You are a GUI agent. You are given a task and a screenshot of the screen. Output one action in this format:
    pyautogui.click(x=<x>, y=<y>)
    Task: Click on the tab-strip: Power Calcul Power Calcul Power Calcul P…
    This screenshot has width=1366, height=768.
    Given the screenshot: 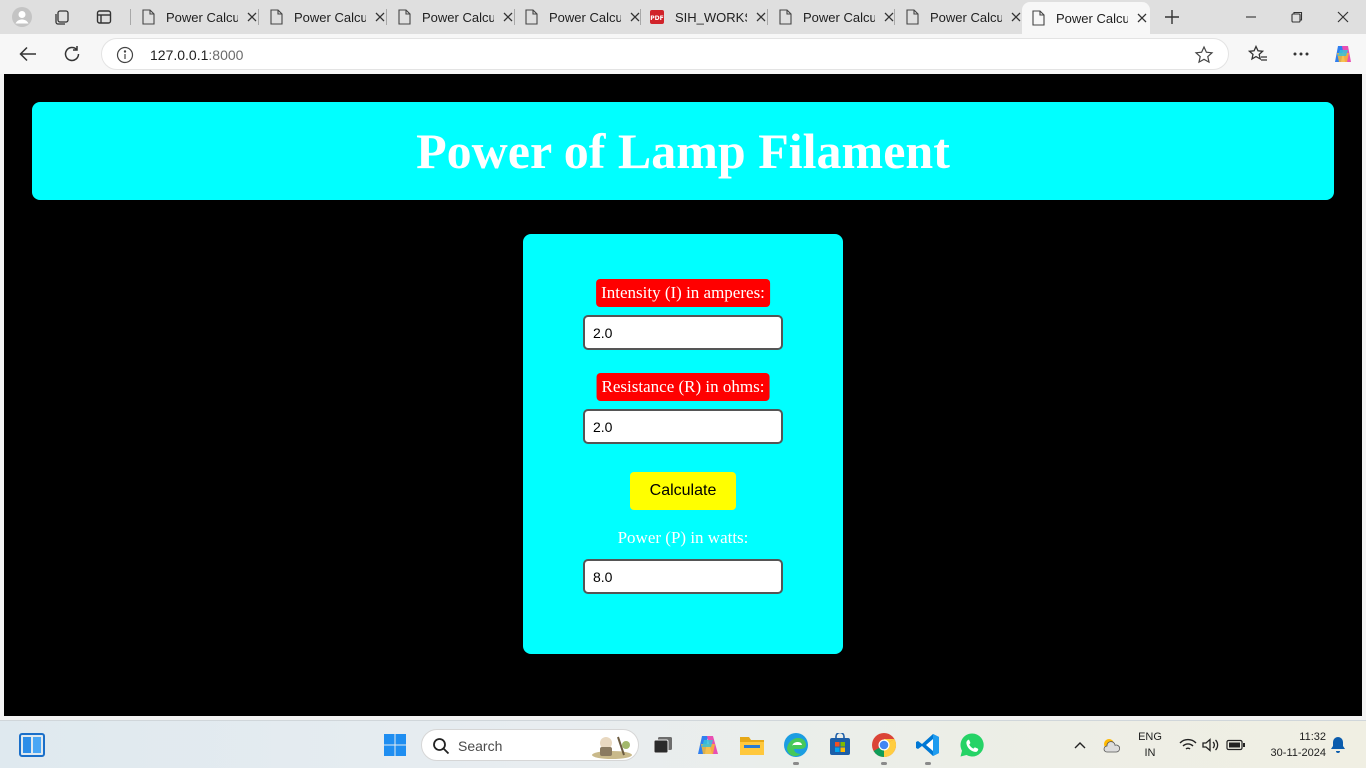 What is the action you would take?
    pyautogui.click(x=683, y=17)
    